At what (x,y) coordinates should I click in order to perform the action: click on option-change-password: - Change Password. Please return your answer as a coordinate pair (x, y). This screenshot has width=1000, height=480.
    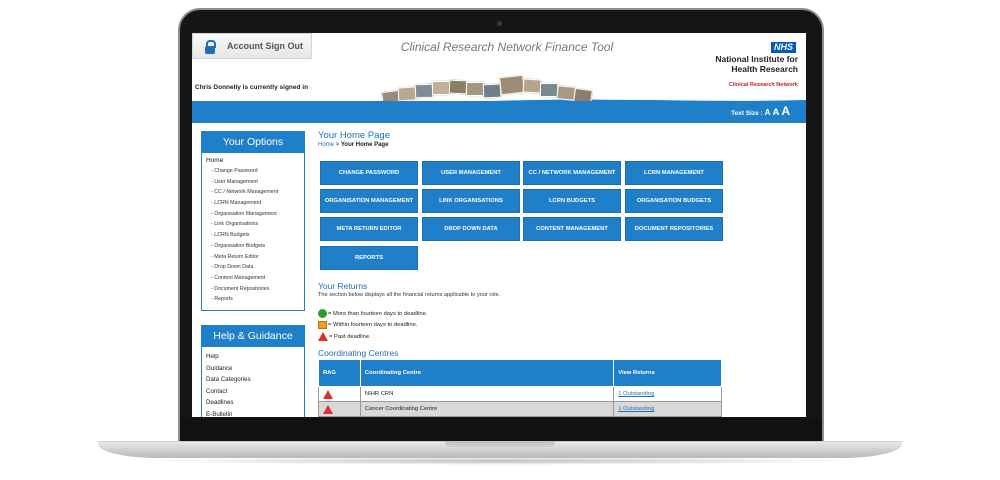
    Looking at the image, I should click on (253, 171).